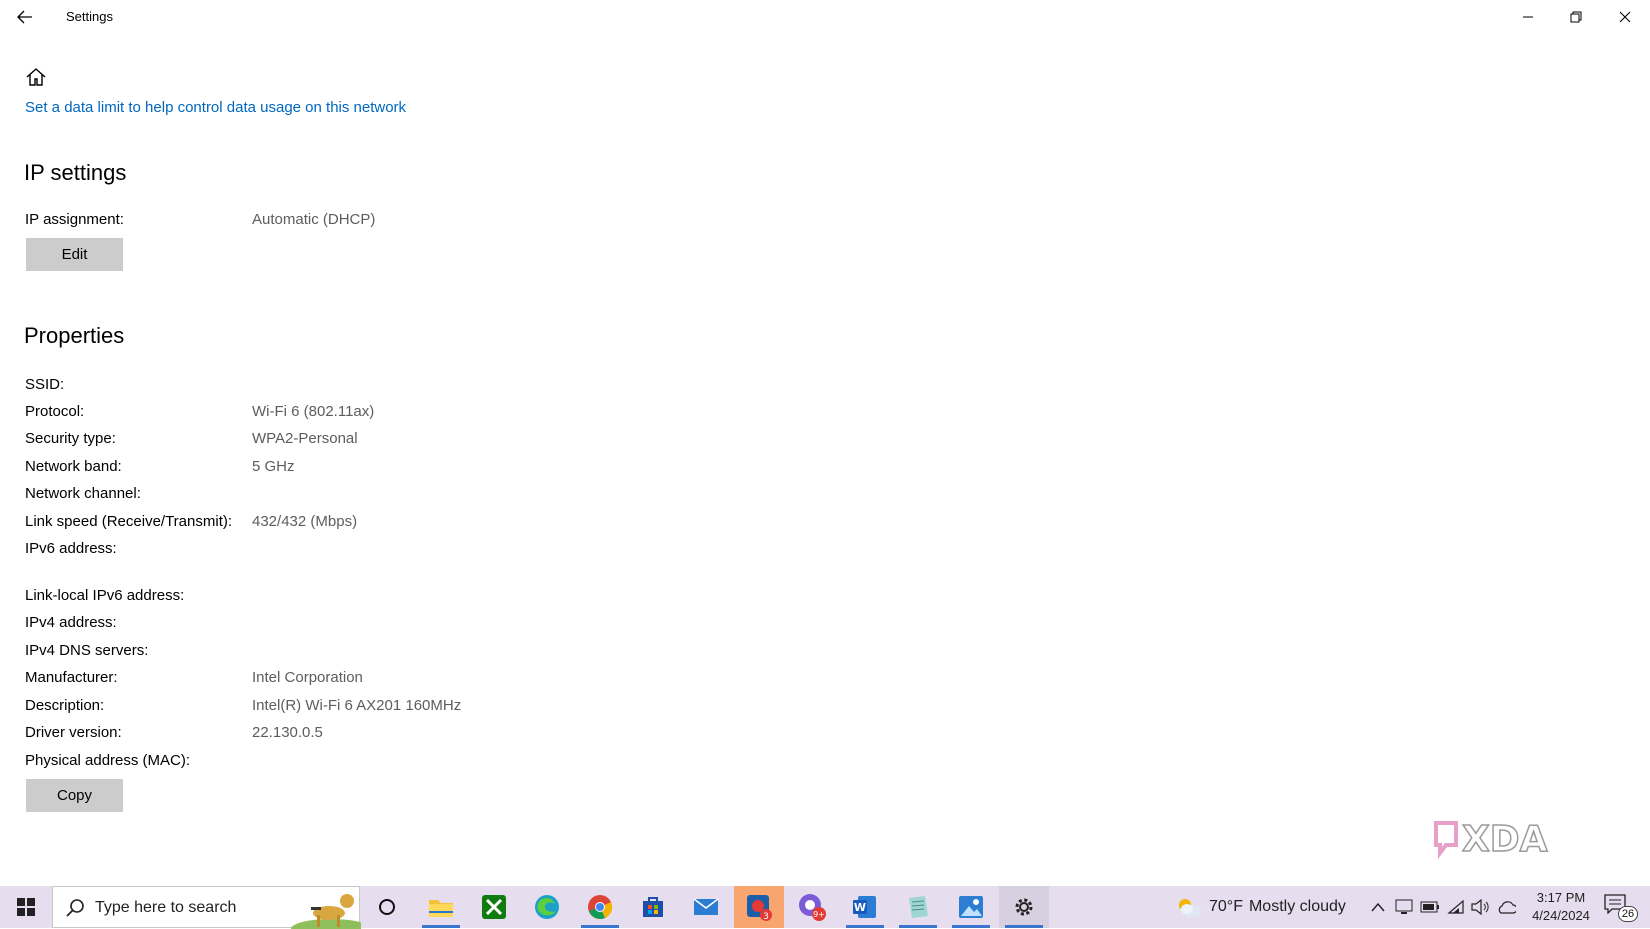  I want to click on task-view-button, so click(387, 907).